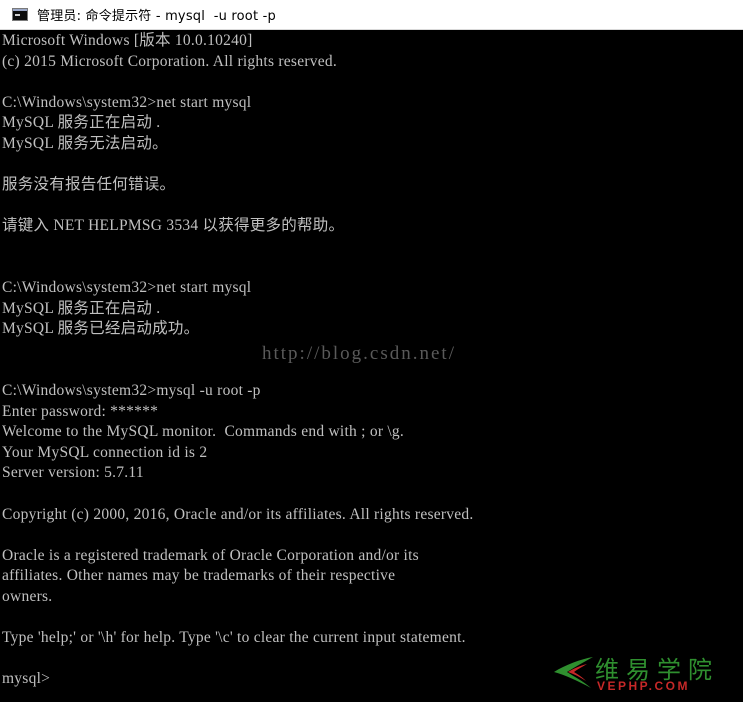 The height and width of the screenshot is (702, 743). What do you see at coordinates (573, 672) in the screenshot?
I see `logo-arrow-icon` at bounding box center [573, 672].